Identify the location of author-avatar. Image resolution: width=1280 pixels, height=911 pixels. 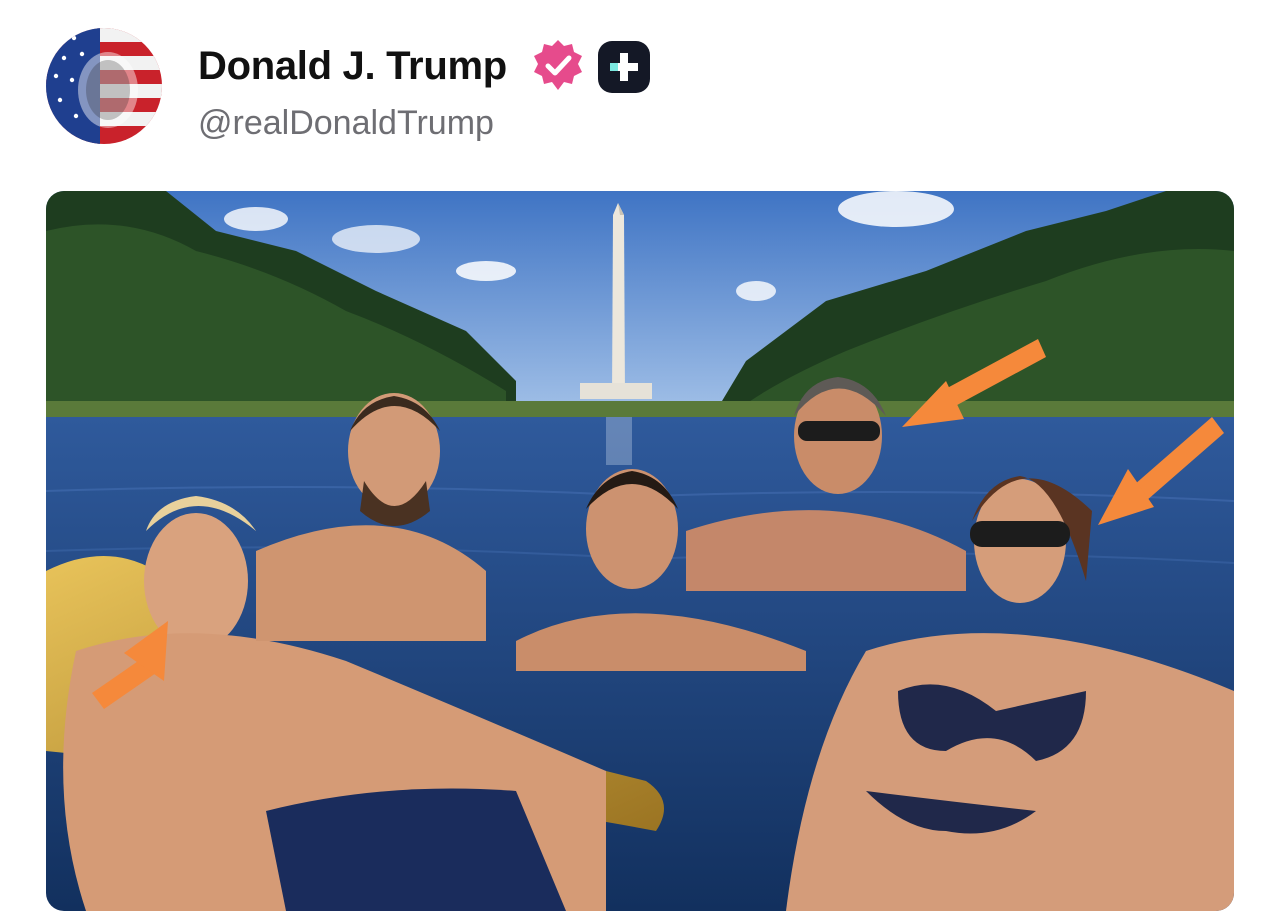
(104, 86).